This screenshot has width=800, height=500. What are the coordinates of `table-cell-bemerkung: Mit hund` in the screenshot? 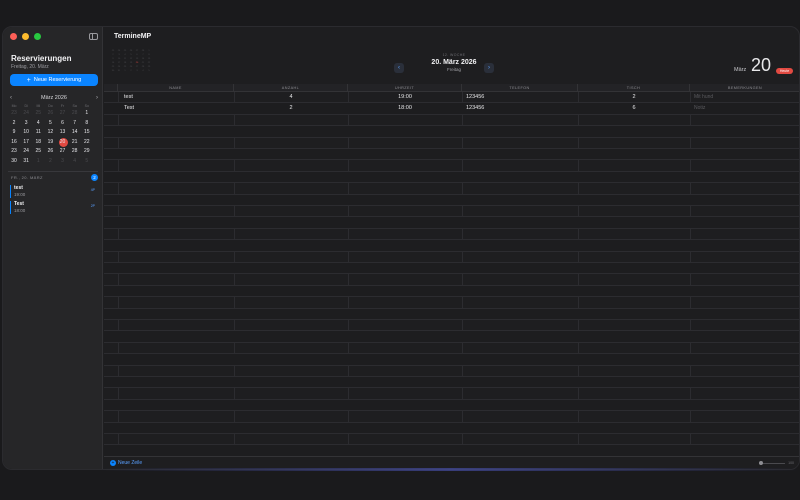 It's located at (746, 97).